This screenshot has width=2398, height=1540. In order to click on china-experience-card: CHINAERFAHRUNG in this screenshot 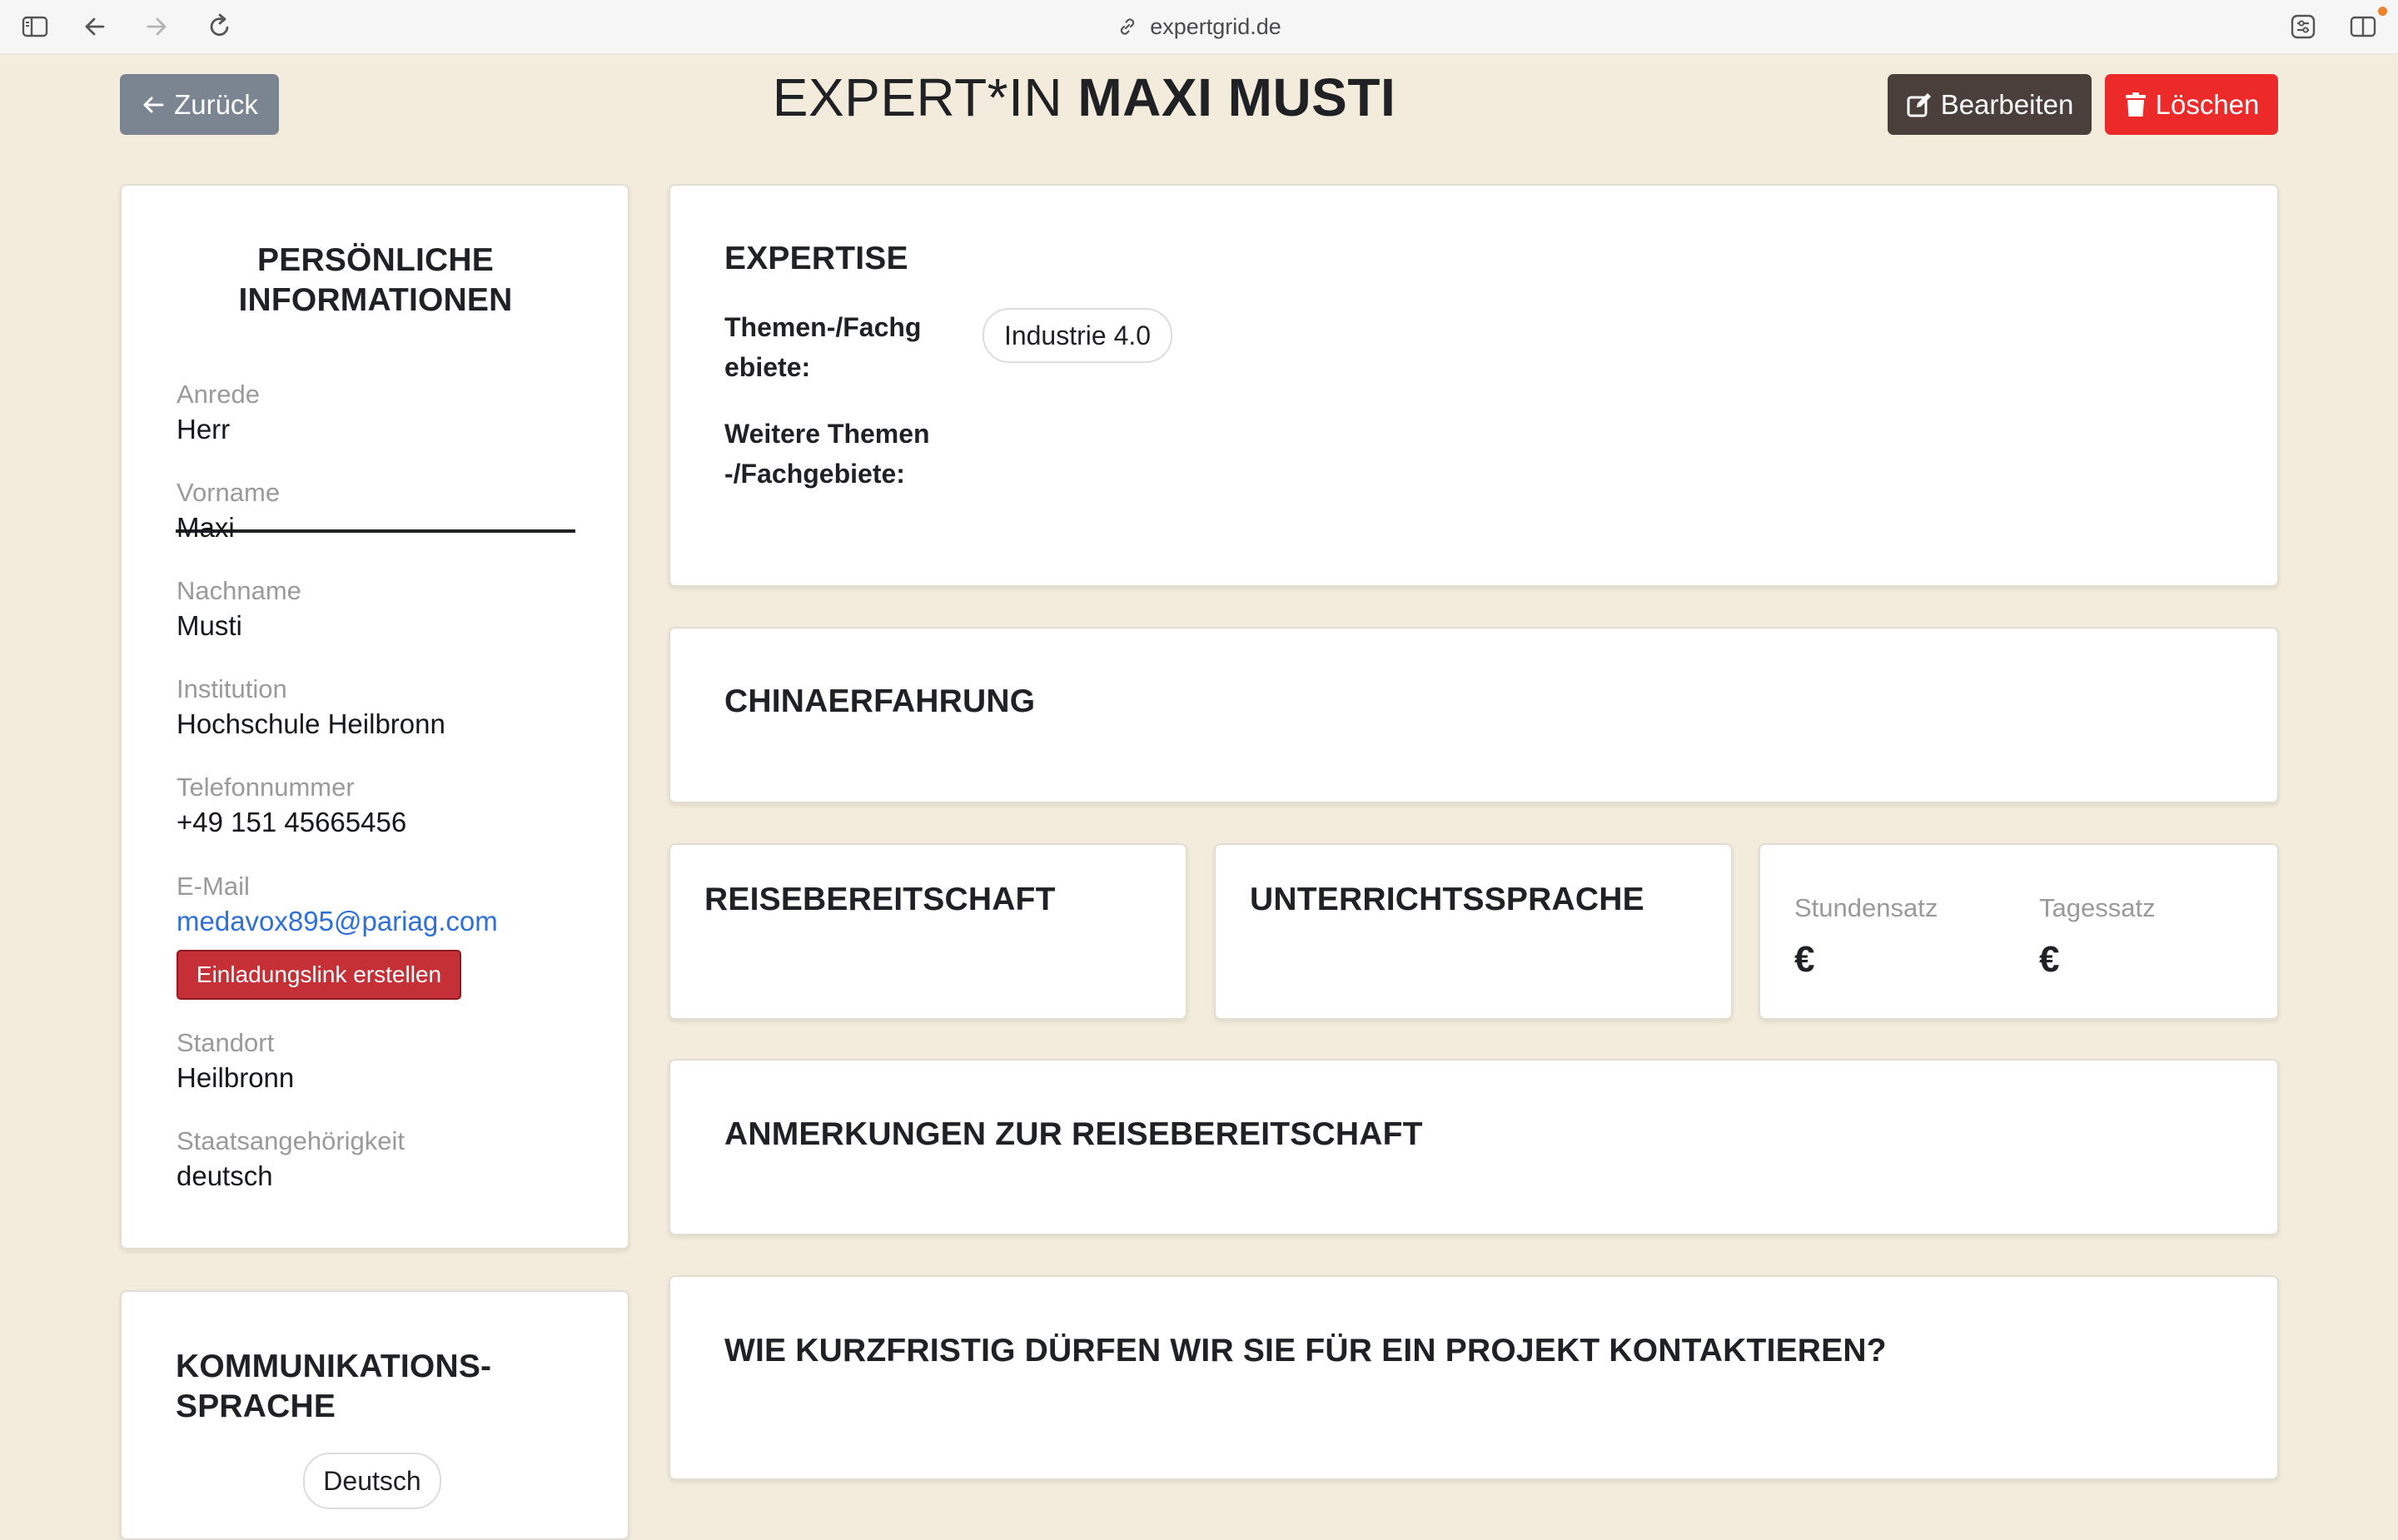, I will do `click(1474, 715)`.